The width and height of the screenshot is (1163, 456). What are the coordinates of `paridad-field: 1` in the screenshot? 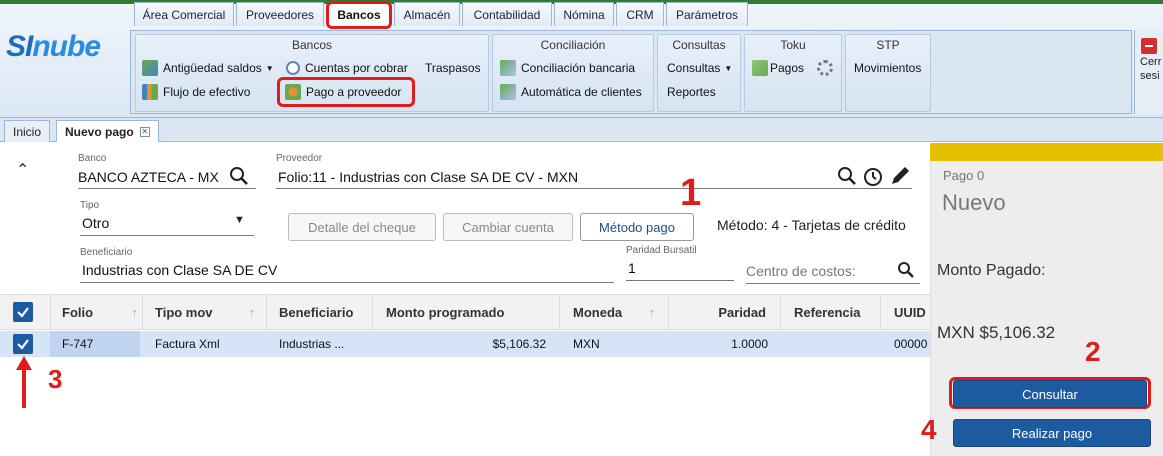 It's located at (632, 268).